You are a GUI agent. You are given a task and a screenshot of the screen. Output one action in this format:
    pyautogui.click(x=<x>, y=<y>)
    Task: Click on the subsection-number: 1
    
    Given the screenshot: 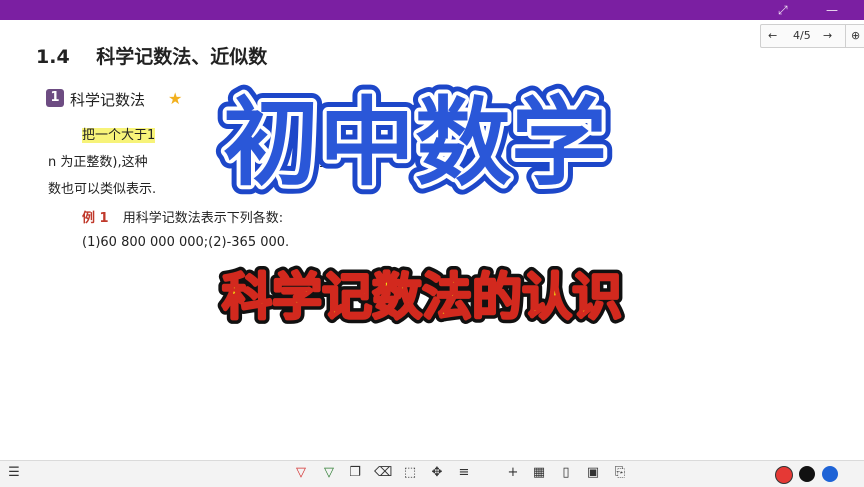 What is the action you would take?
    pyautogui.click(x=55, y=98)
    